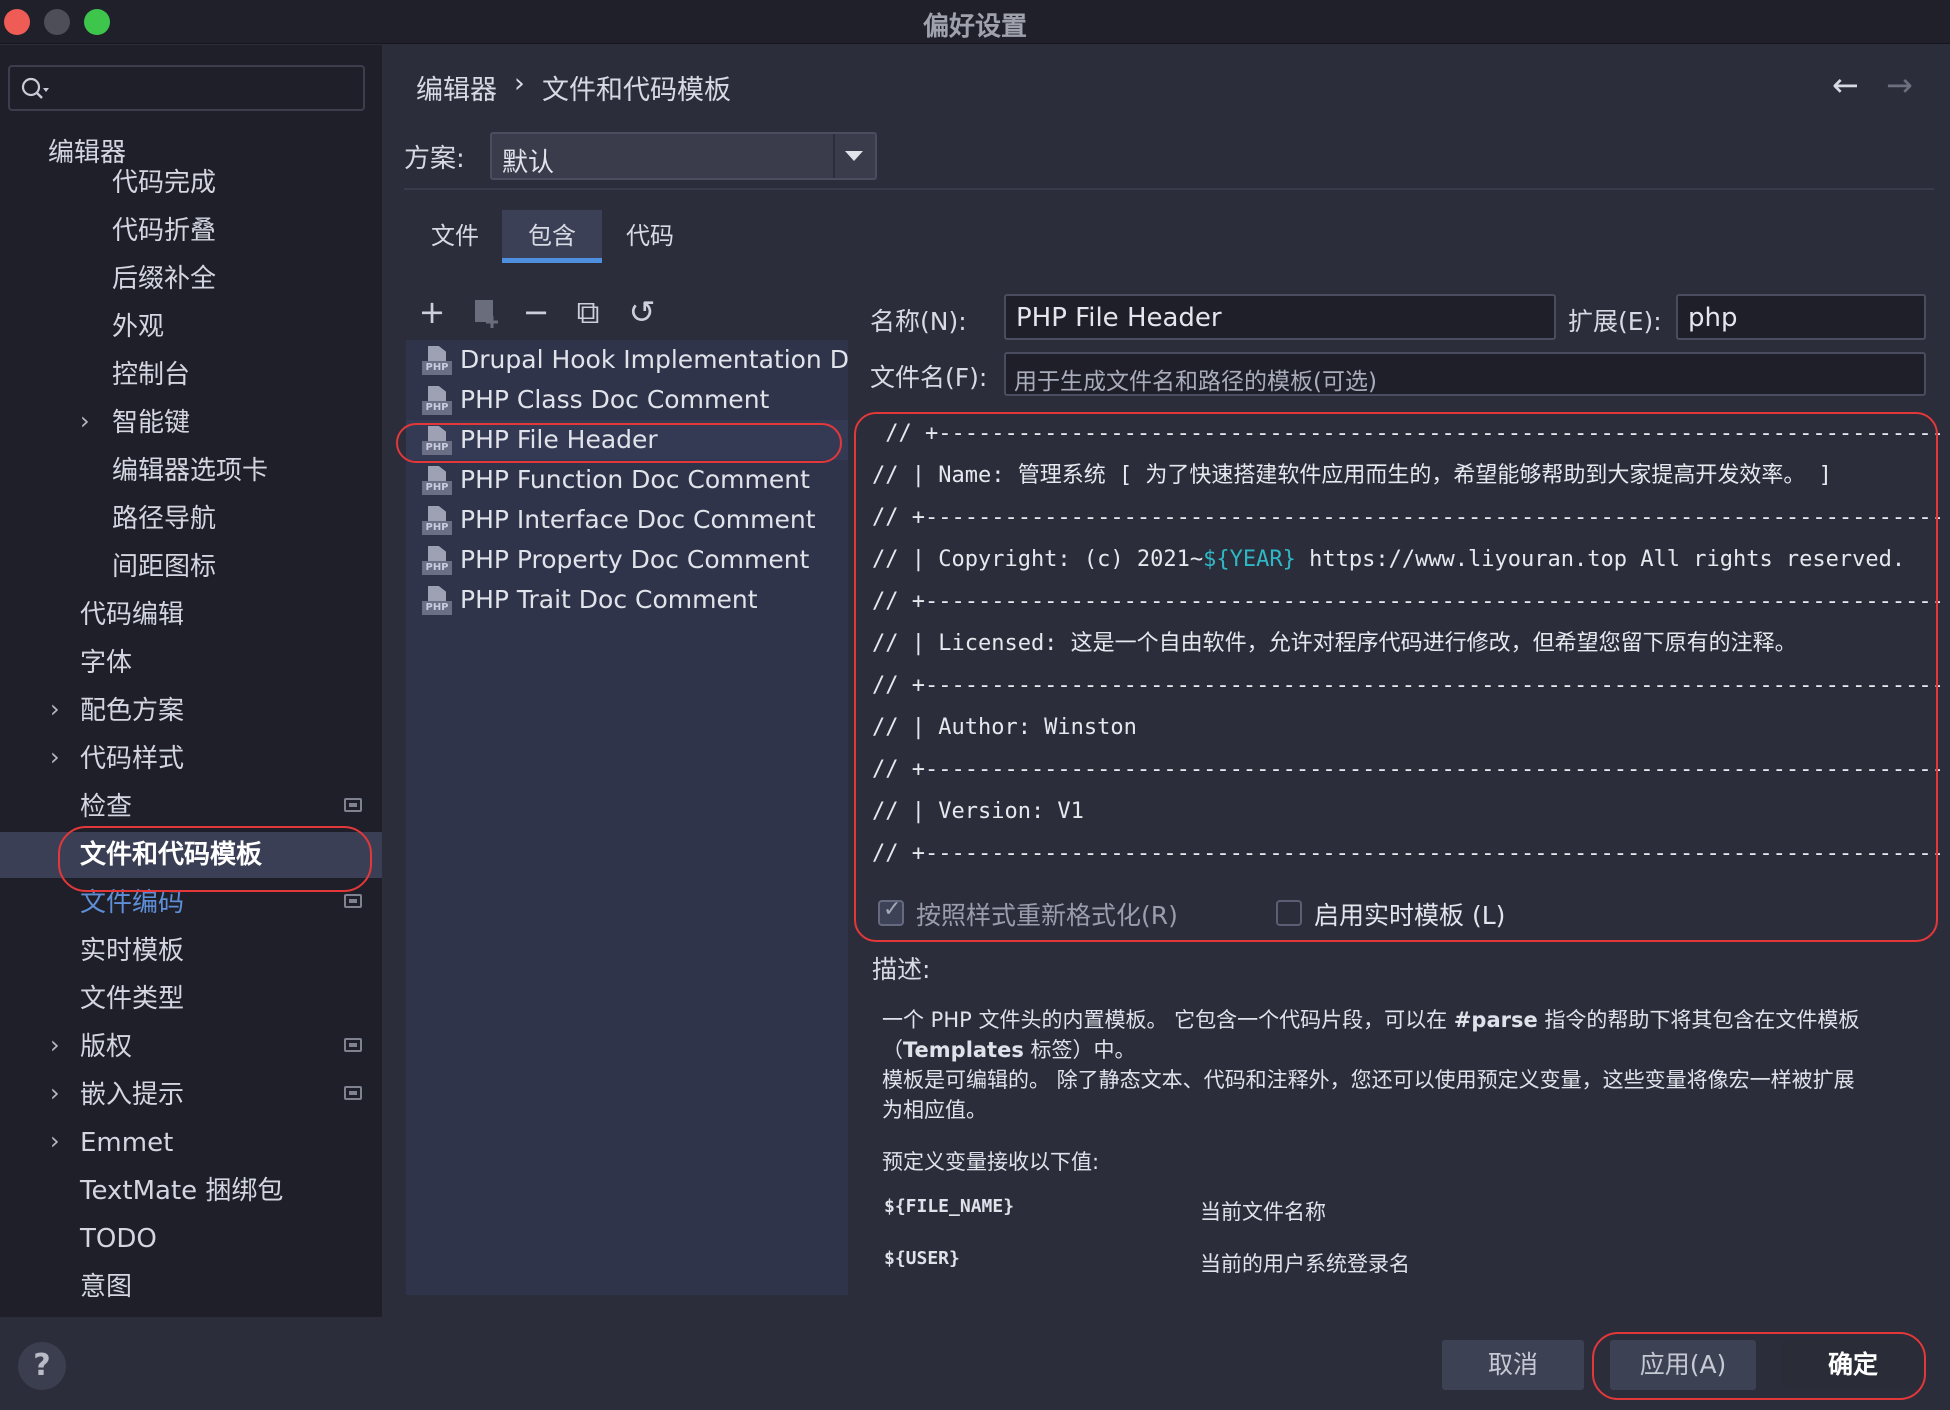  Describe the element at coordinates (1305, 1264) in the screenshot. I see `variable-description: 当前的用户系统登录名` at that location.